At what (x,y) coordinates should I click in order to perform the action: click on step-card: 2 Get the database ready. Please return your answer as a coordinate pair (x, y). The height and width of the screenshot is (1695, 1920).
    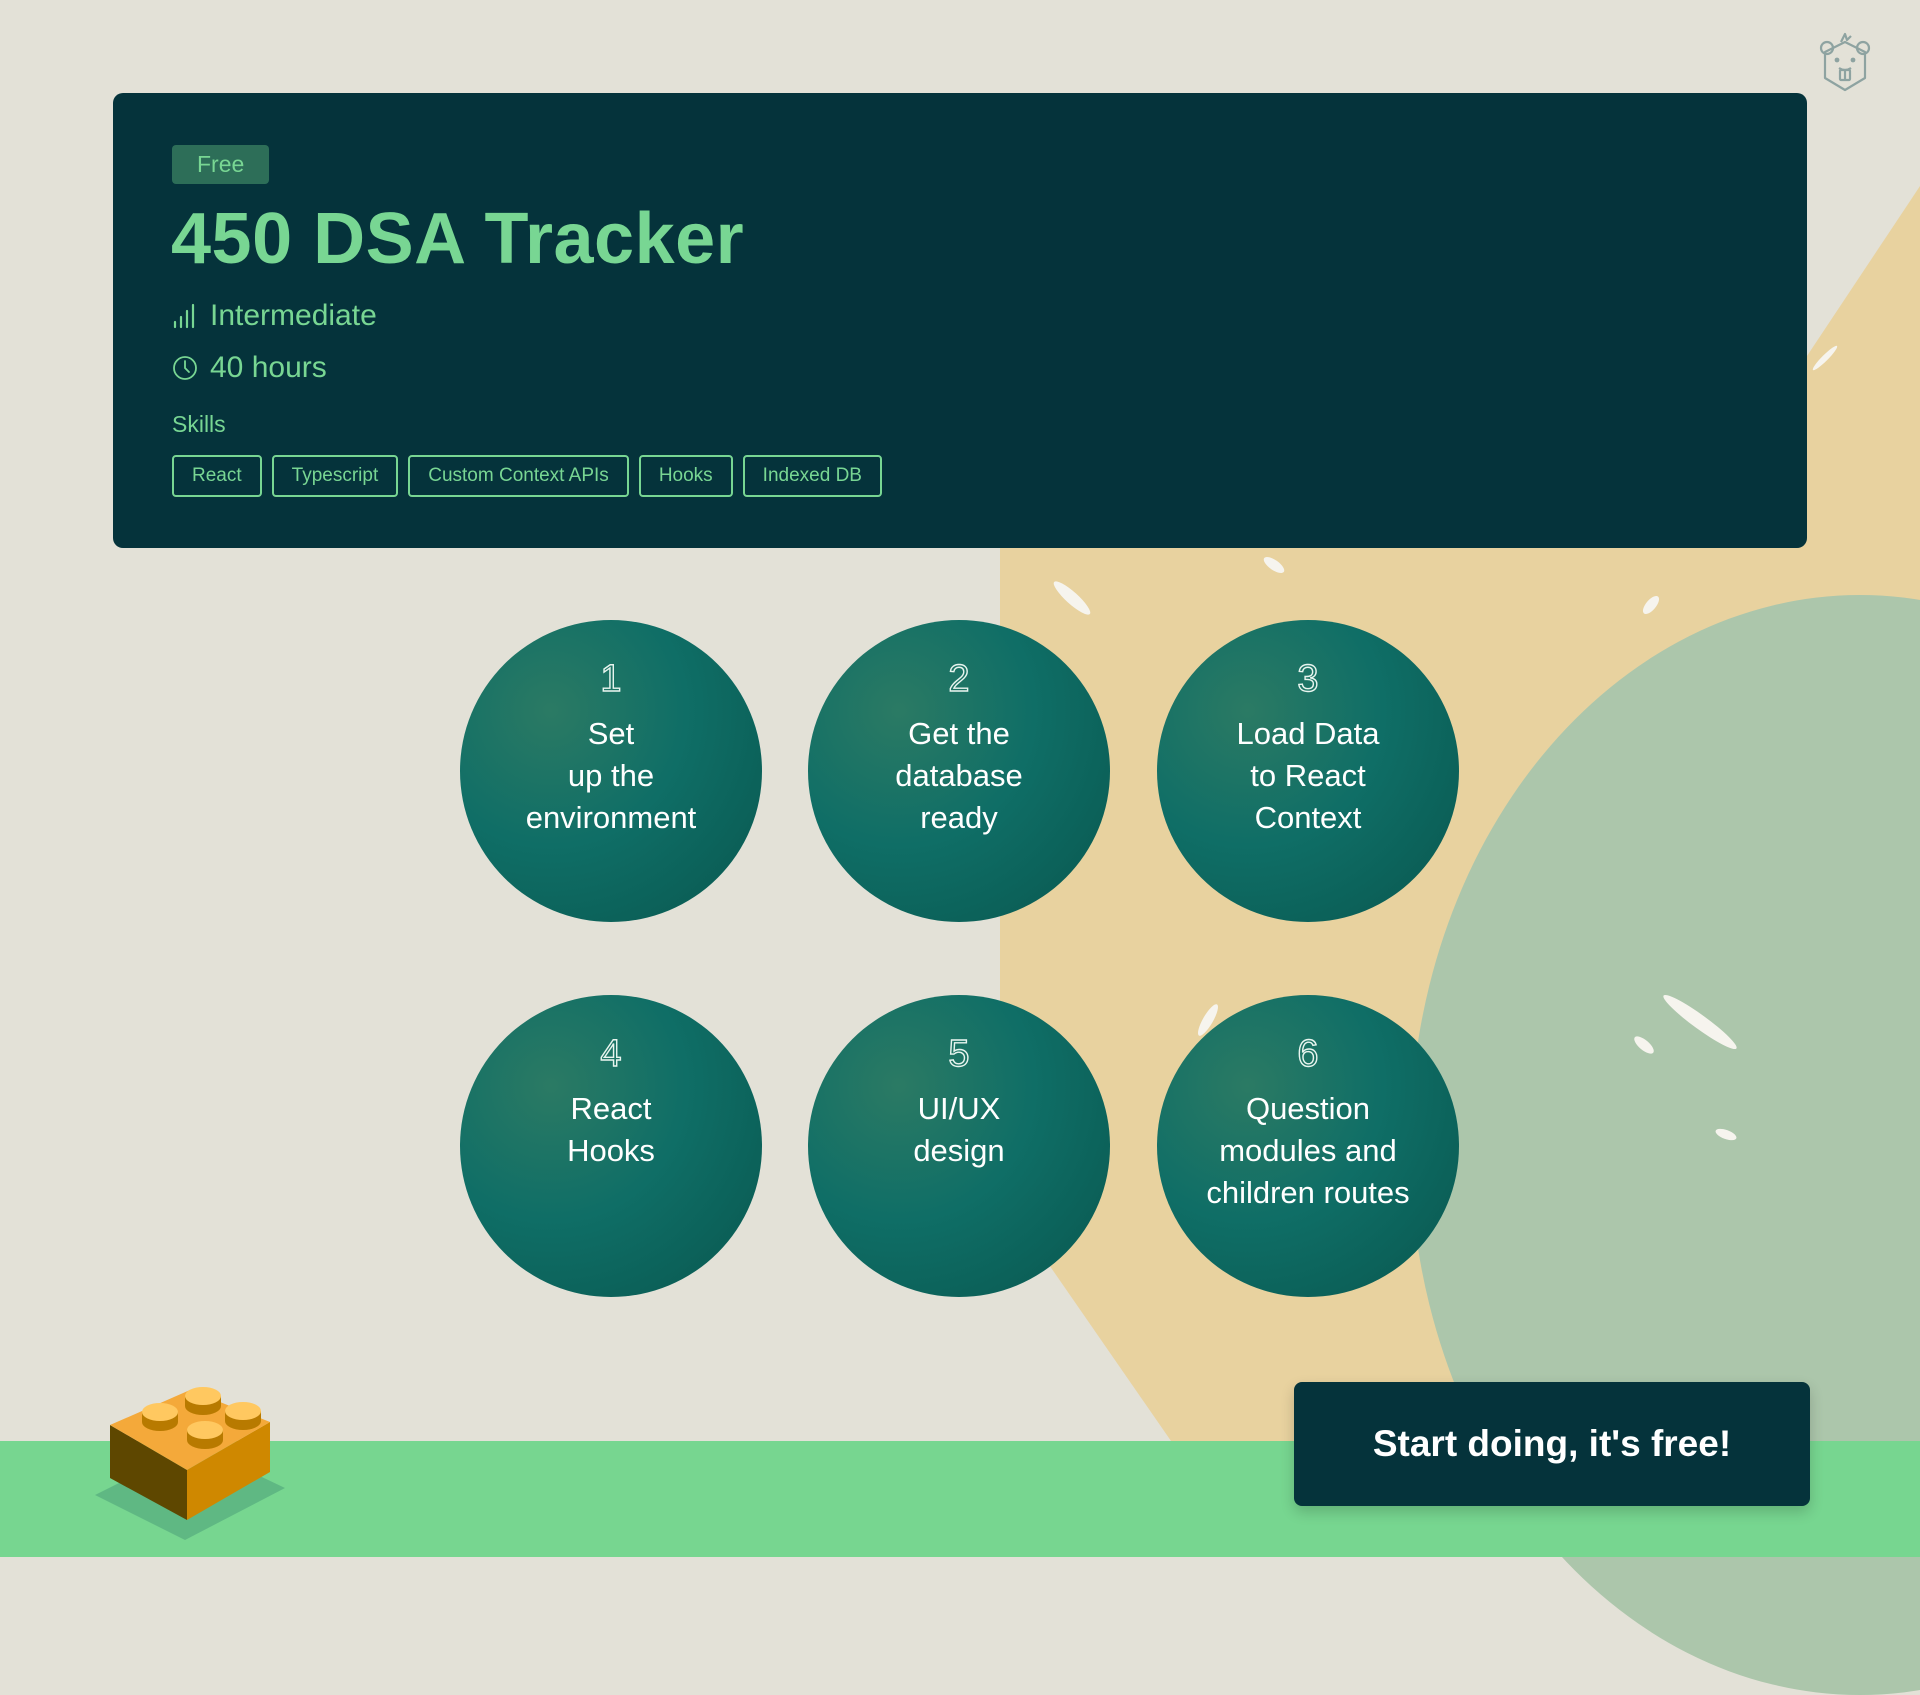
    Looking at the image, I should click on (959, 771).